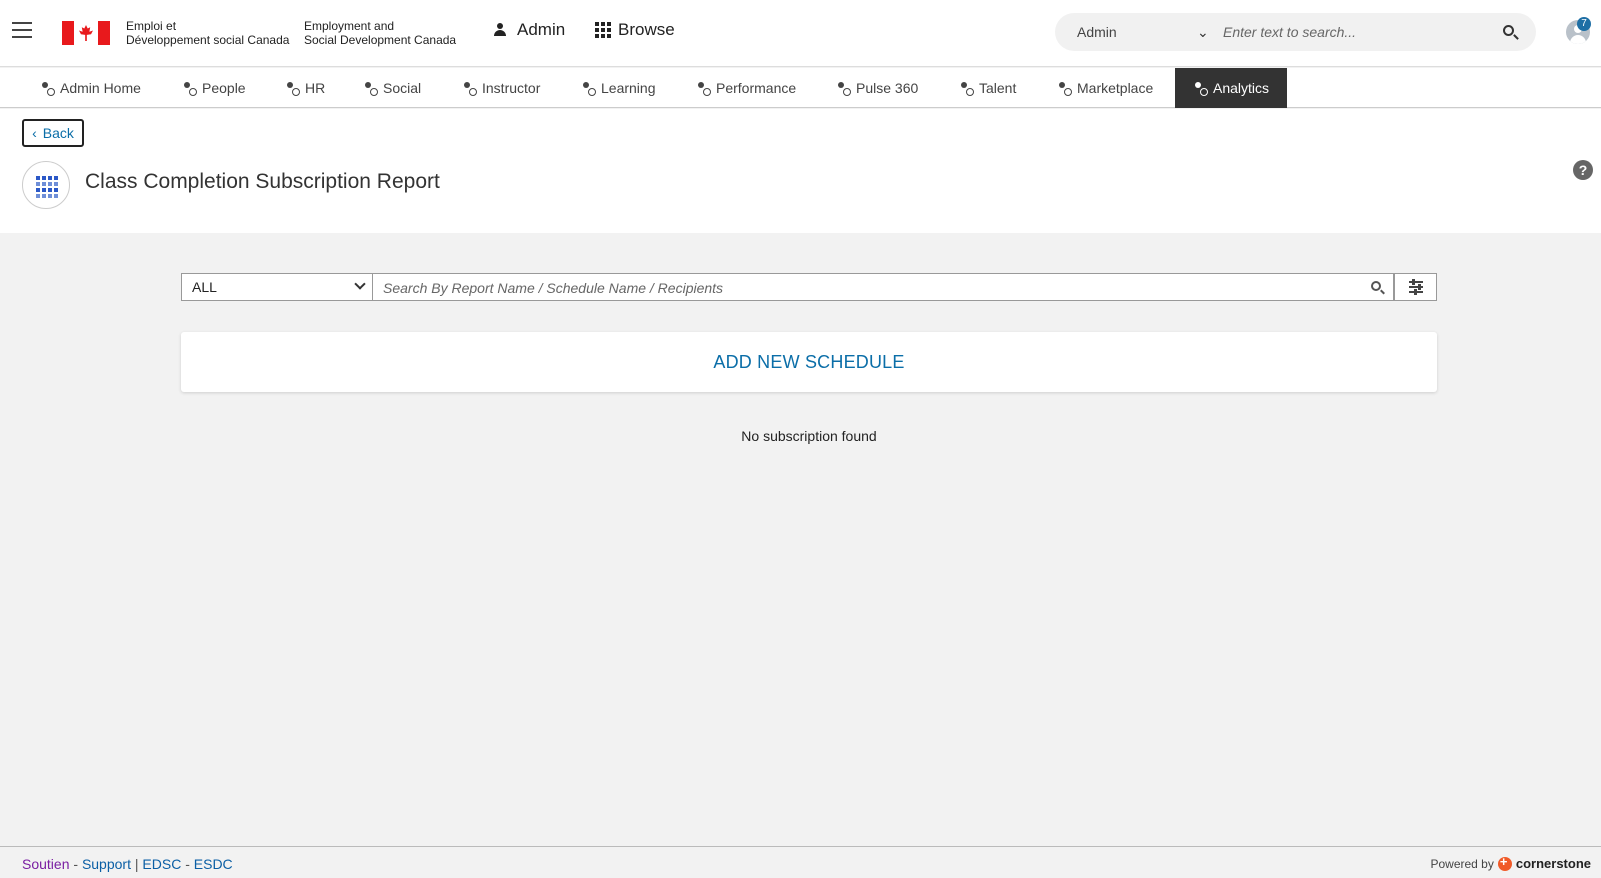  What do you see at coordinates (541, 29) in the screenshot?
I see `admin-label: Admin` at bounding box center [541, 29].